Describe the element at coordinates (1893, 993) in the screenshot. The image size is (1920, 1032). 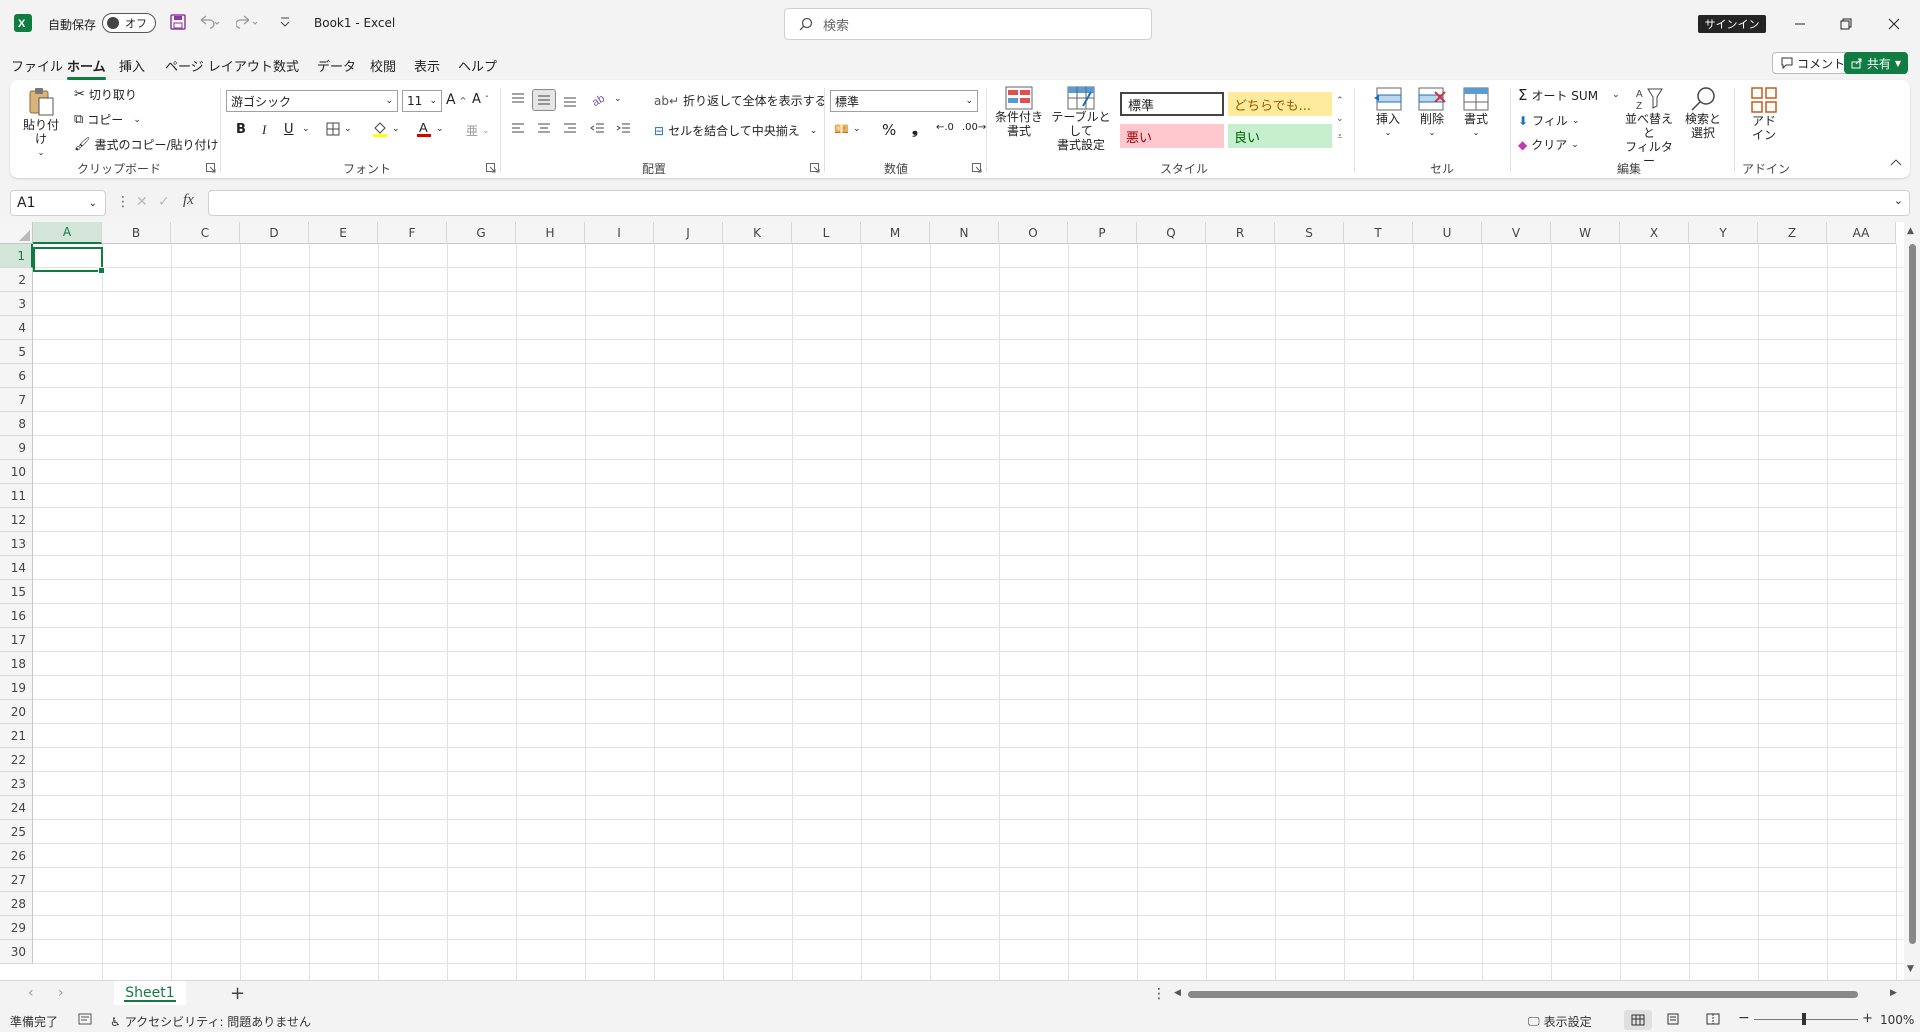
I see `scroll-right-icon: ▶` at that location.